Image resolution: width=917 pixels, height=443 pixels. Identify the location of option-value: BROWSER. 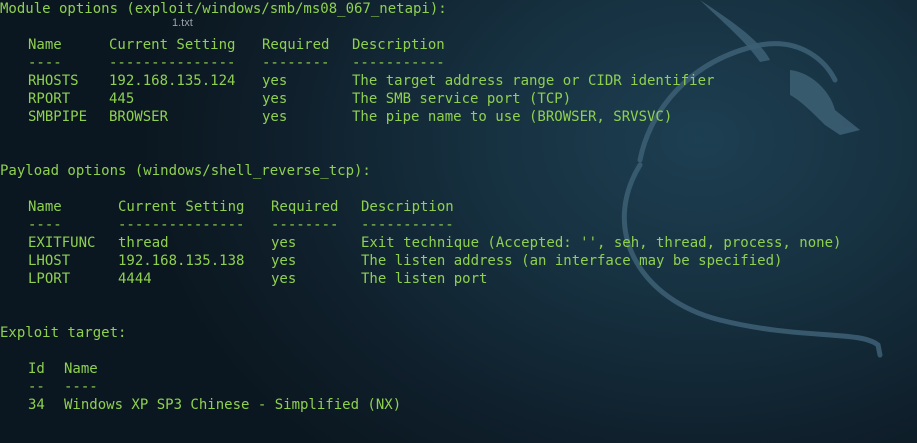
(139, 117).